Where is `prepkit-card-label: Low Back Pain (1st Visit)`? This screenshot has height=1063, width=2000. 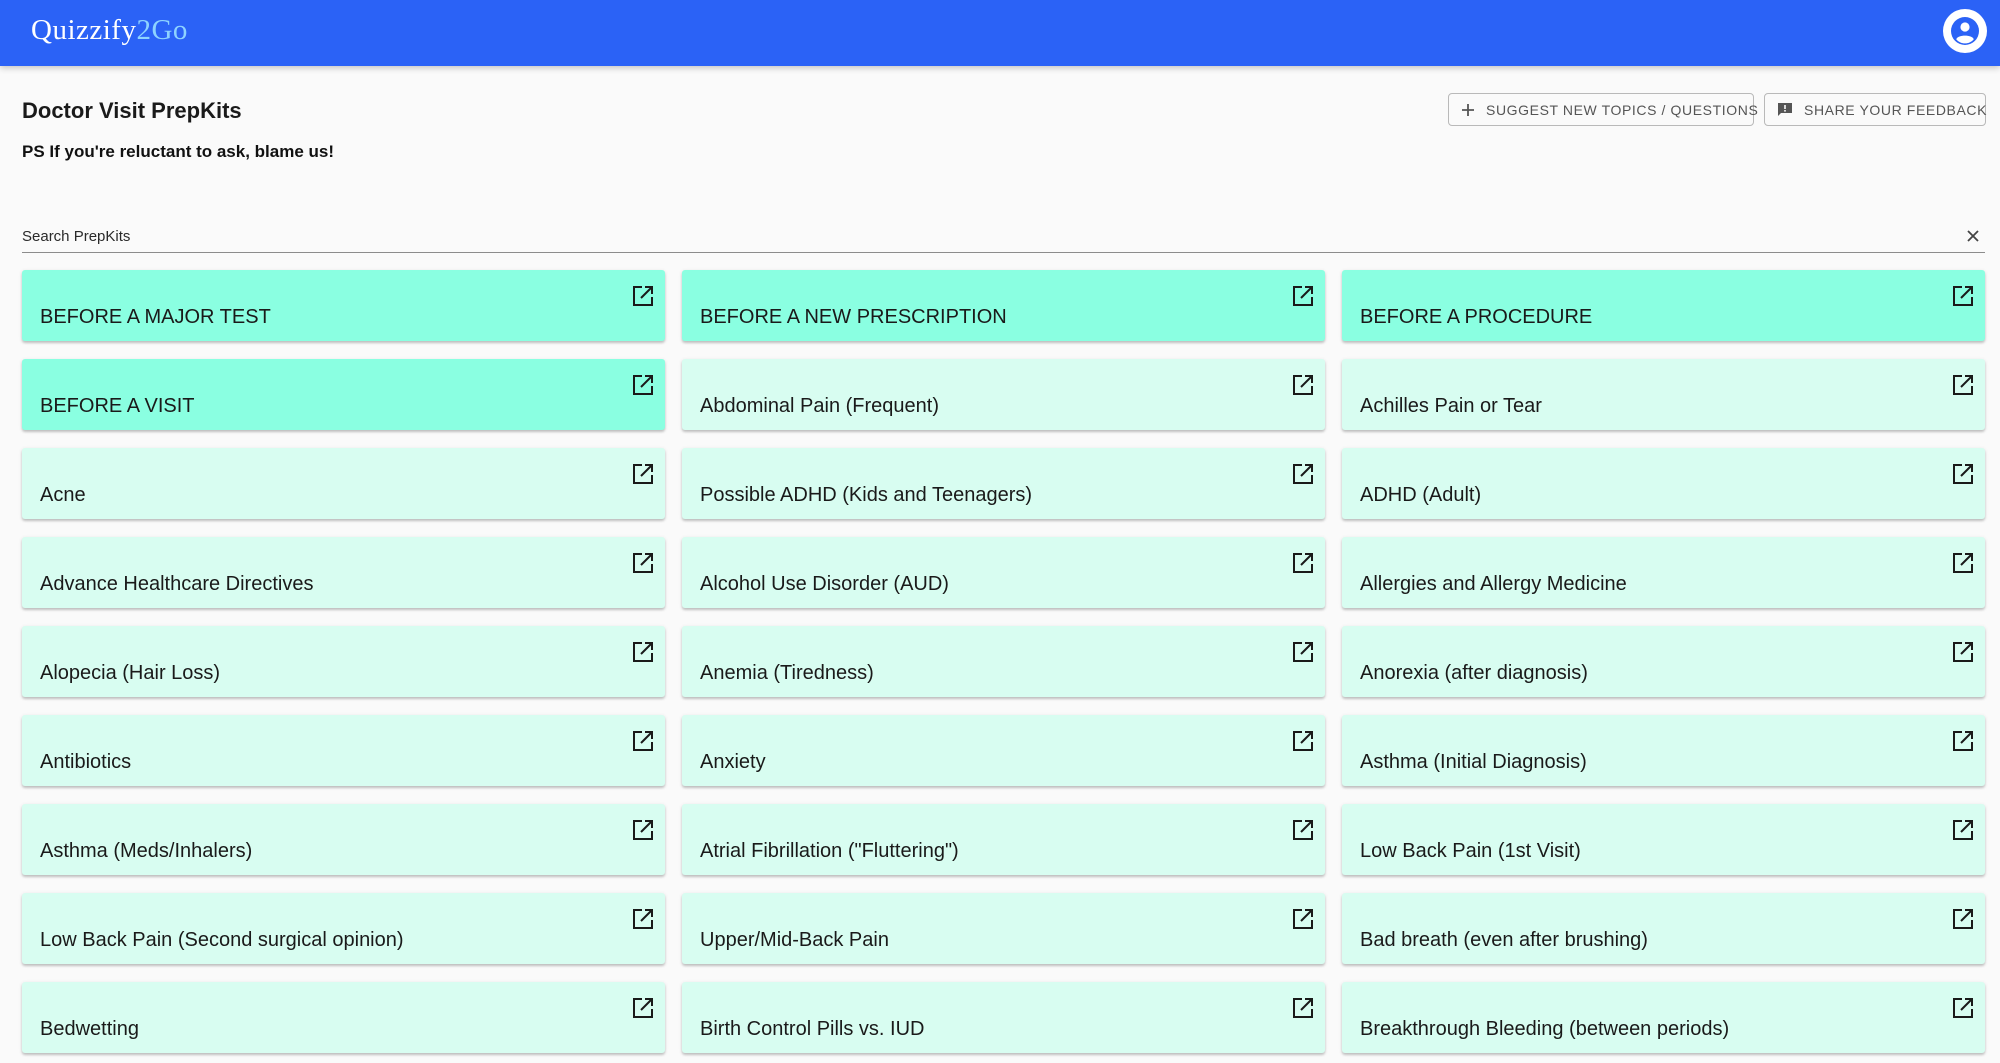
prepkit-card-label: Low Back Pain (1st Visit) is located at coordinates (1470, 851).